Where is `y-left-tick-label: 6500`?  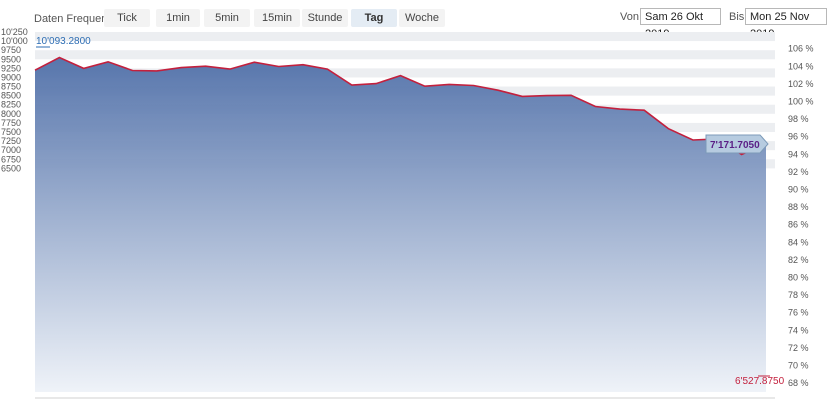 y-left-tick-label: 6500 is located at coordinates (11, 168).